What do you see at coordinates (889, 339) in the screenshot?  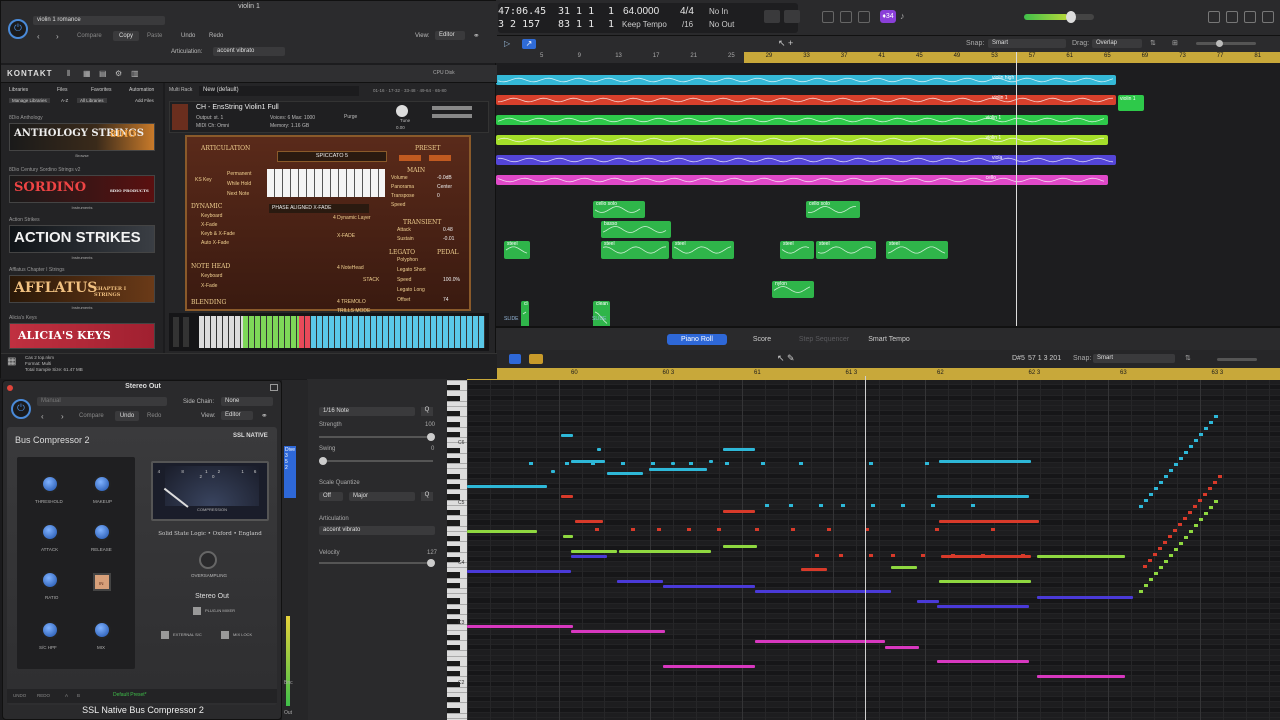 I see `tab-smart-tempo: Smart Tempo` at bounding box center [889, 339].